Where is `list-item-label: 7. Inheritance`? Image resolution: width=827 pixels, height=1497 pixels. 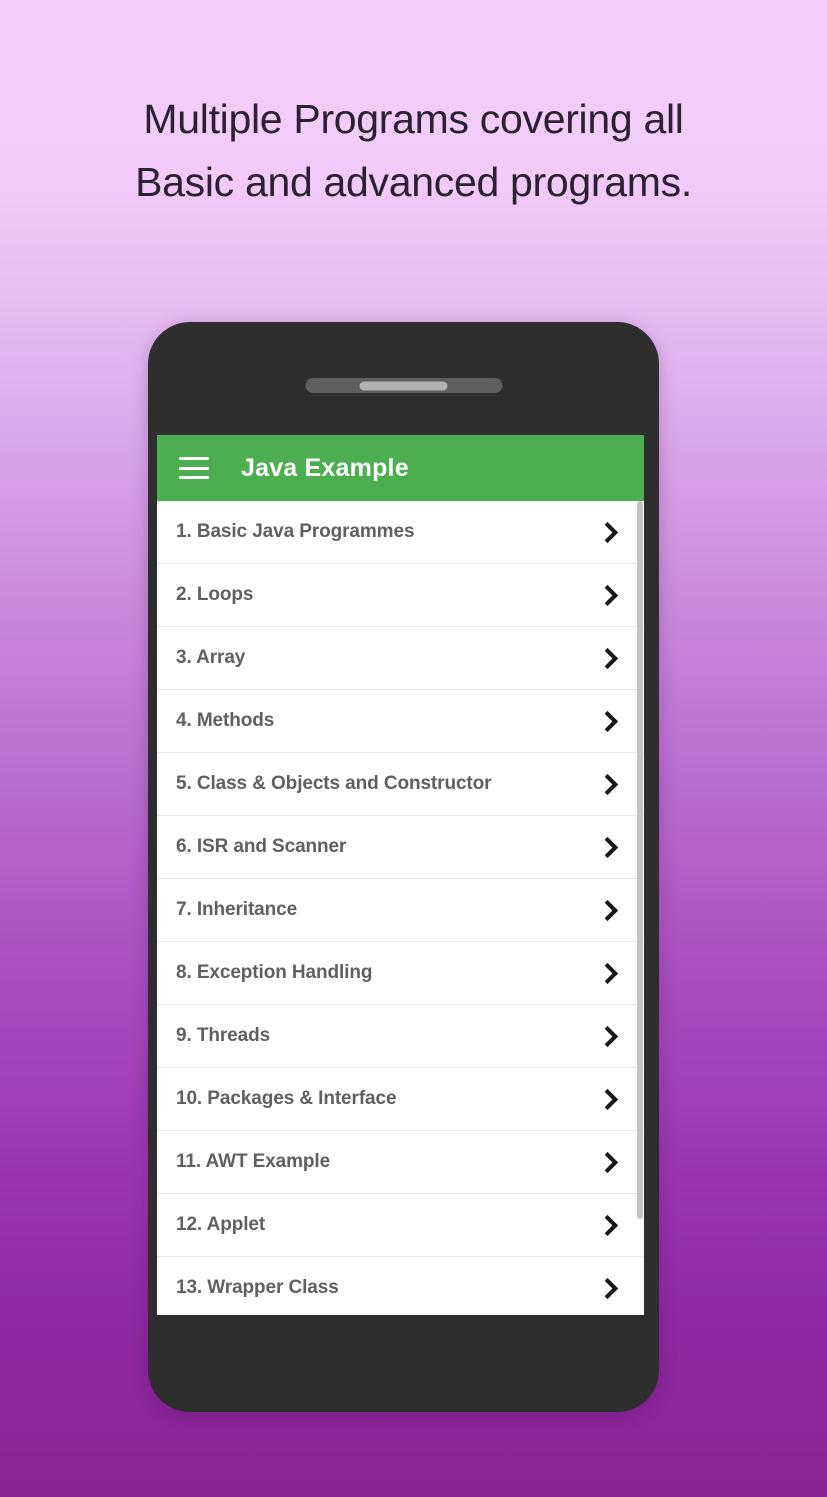 list-item-label: 7. Inheritance is located at coordinates (237, 909).